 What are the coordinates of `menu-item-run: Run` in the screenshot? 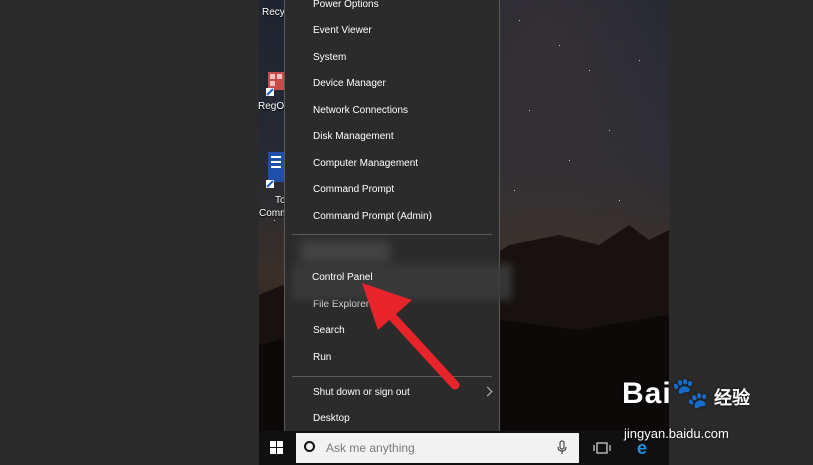 It's located at (392, 358).